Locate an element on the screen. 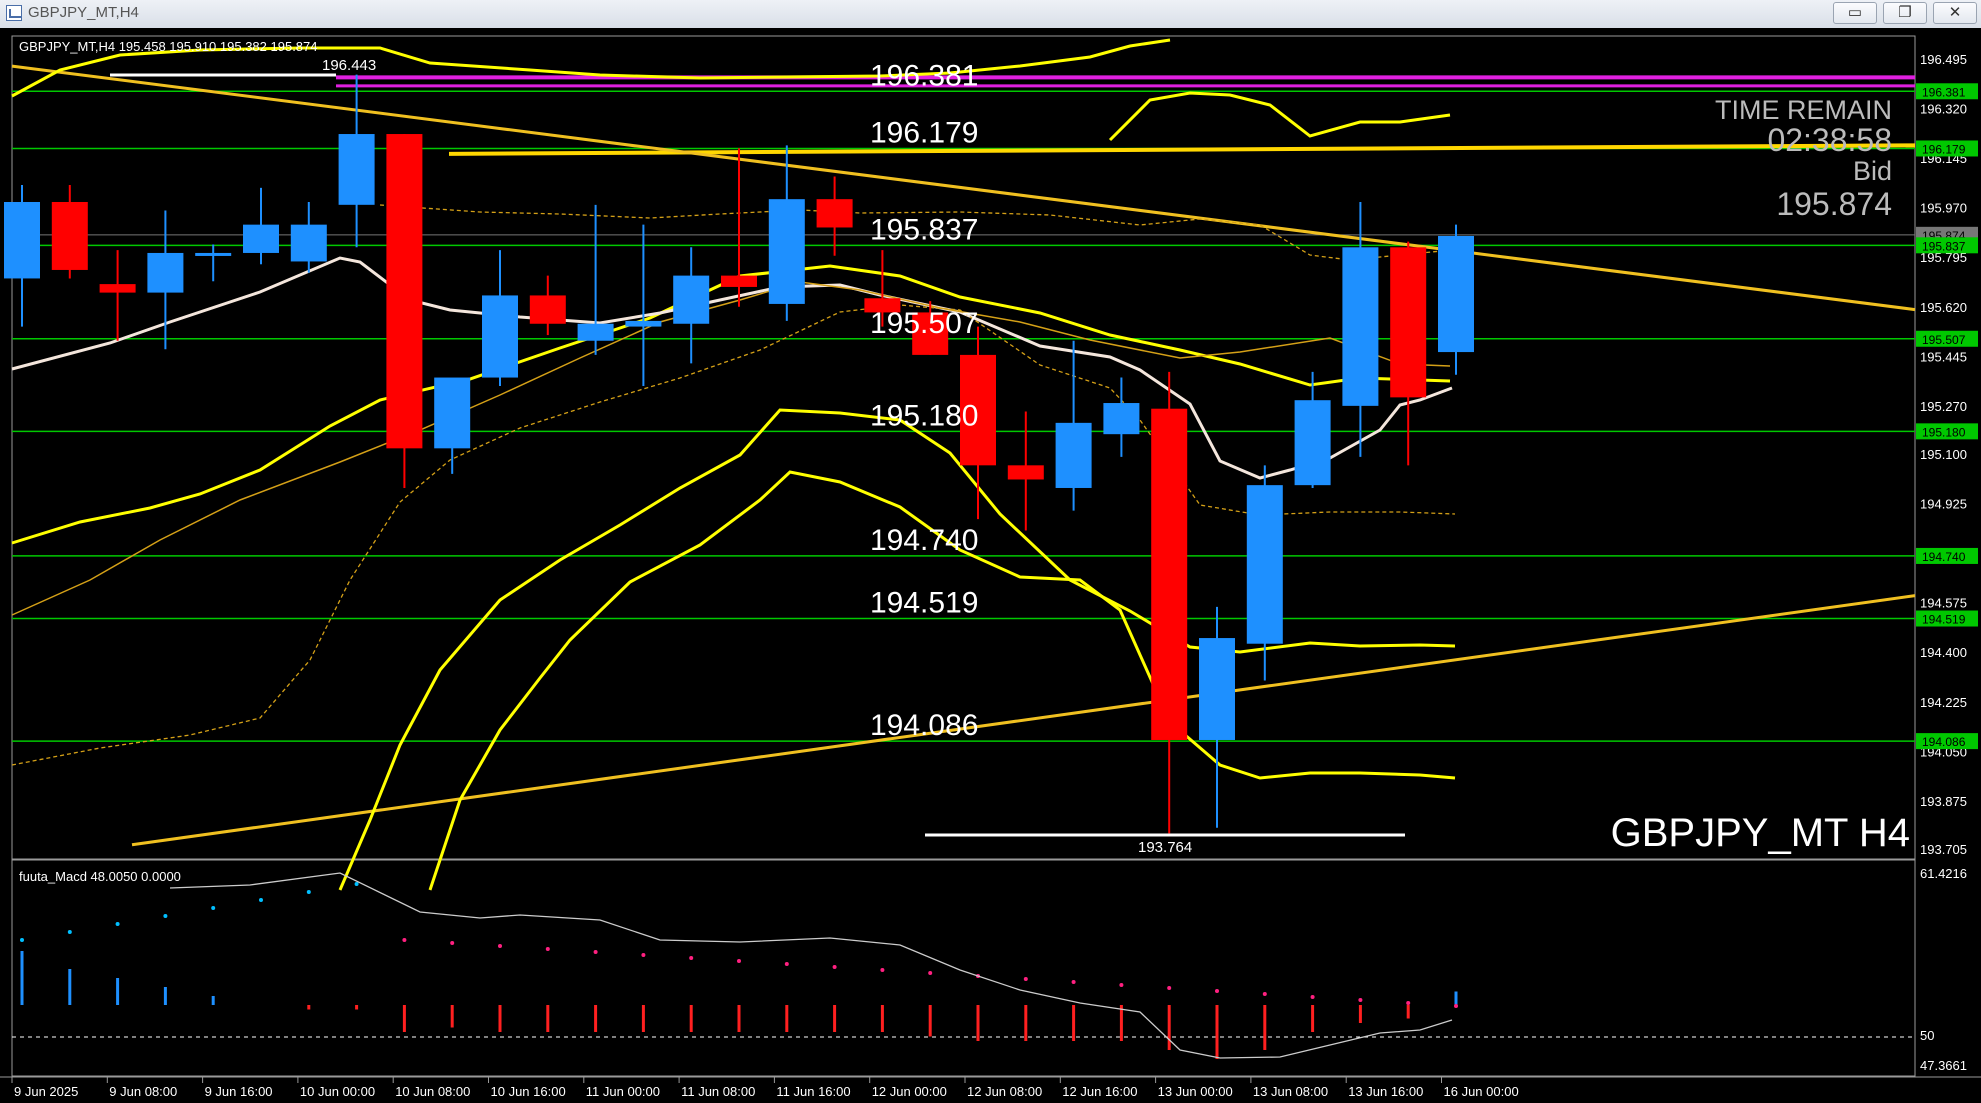 Image resolution: width=1981 pixels, height=1103 pixels. bid-label: Bid is located at coordinates (1872, 171).